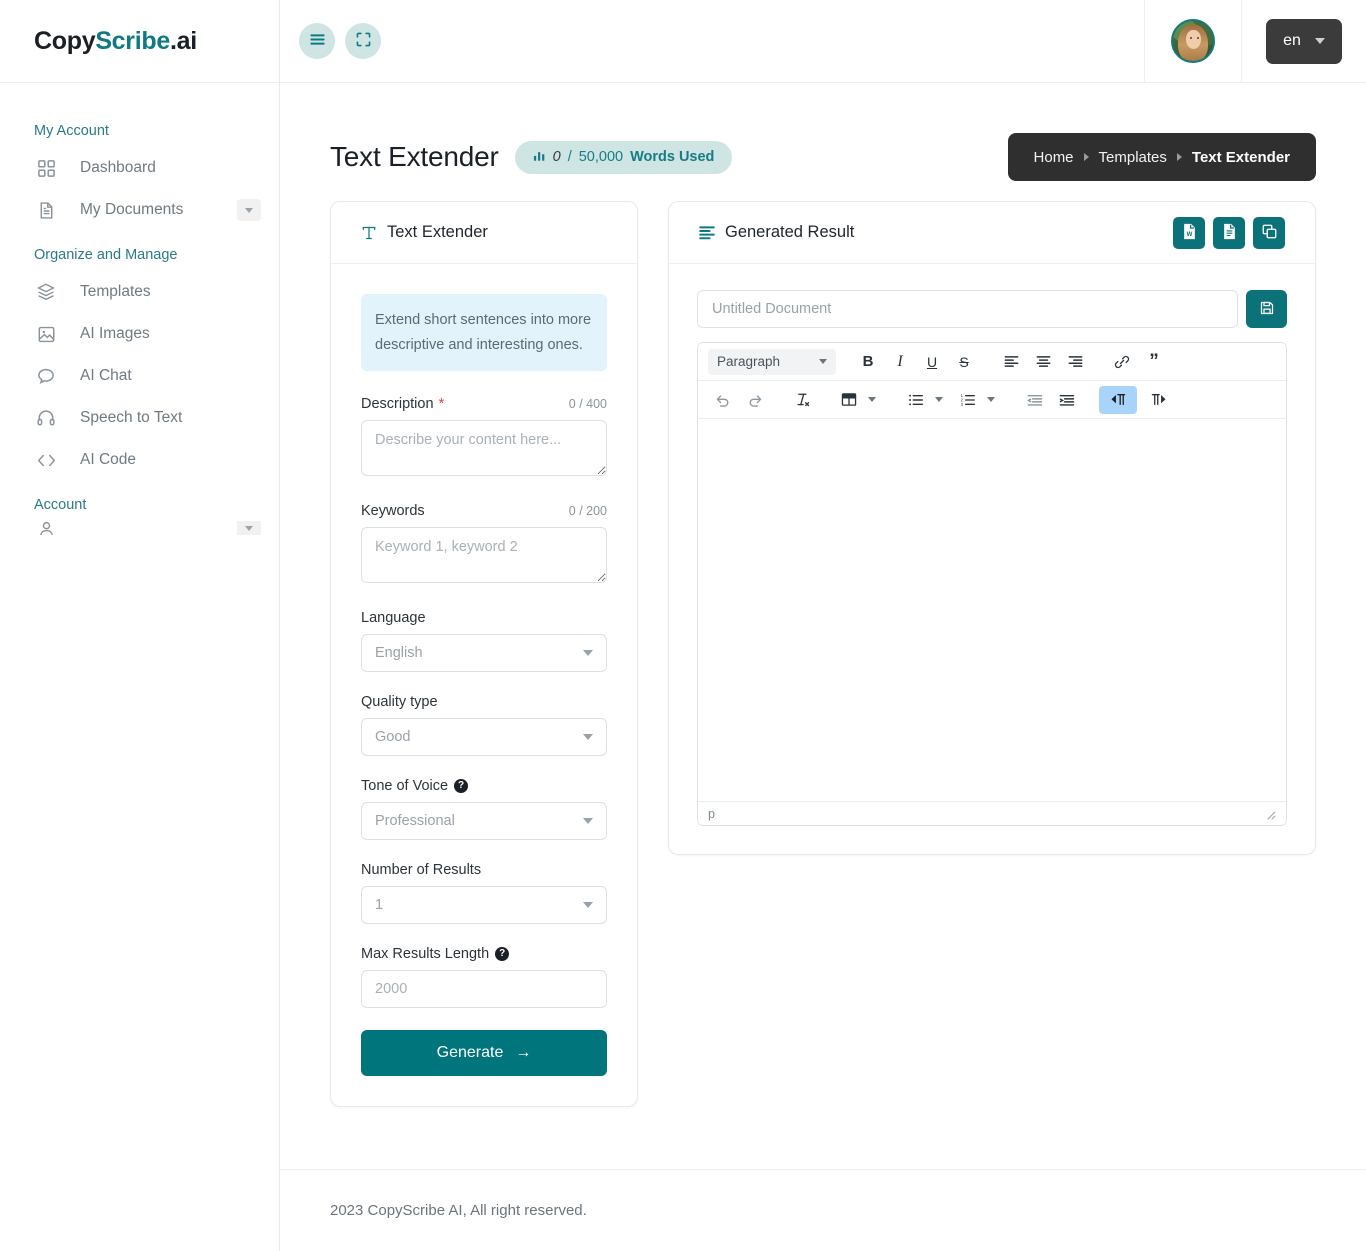 This screenshot has width=1366, height=1251. What do you see at coordinates (183, 40) in the screenshot?
I see `brand-part-ai: .ai` at bounding box center [183, 40].